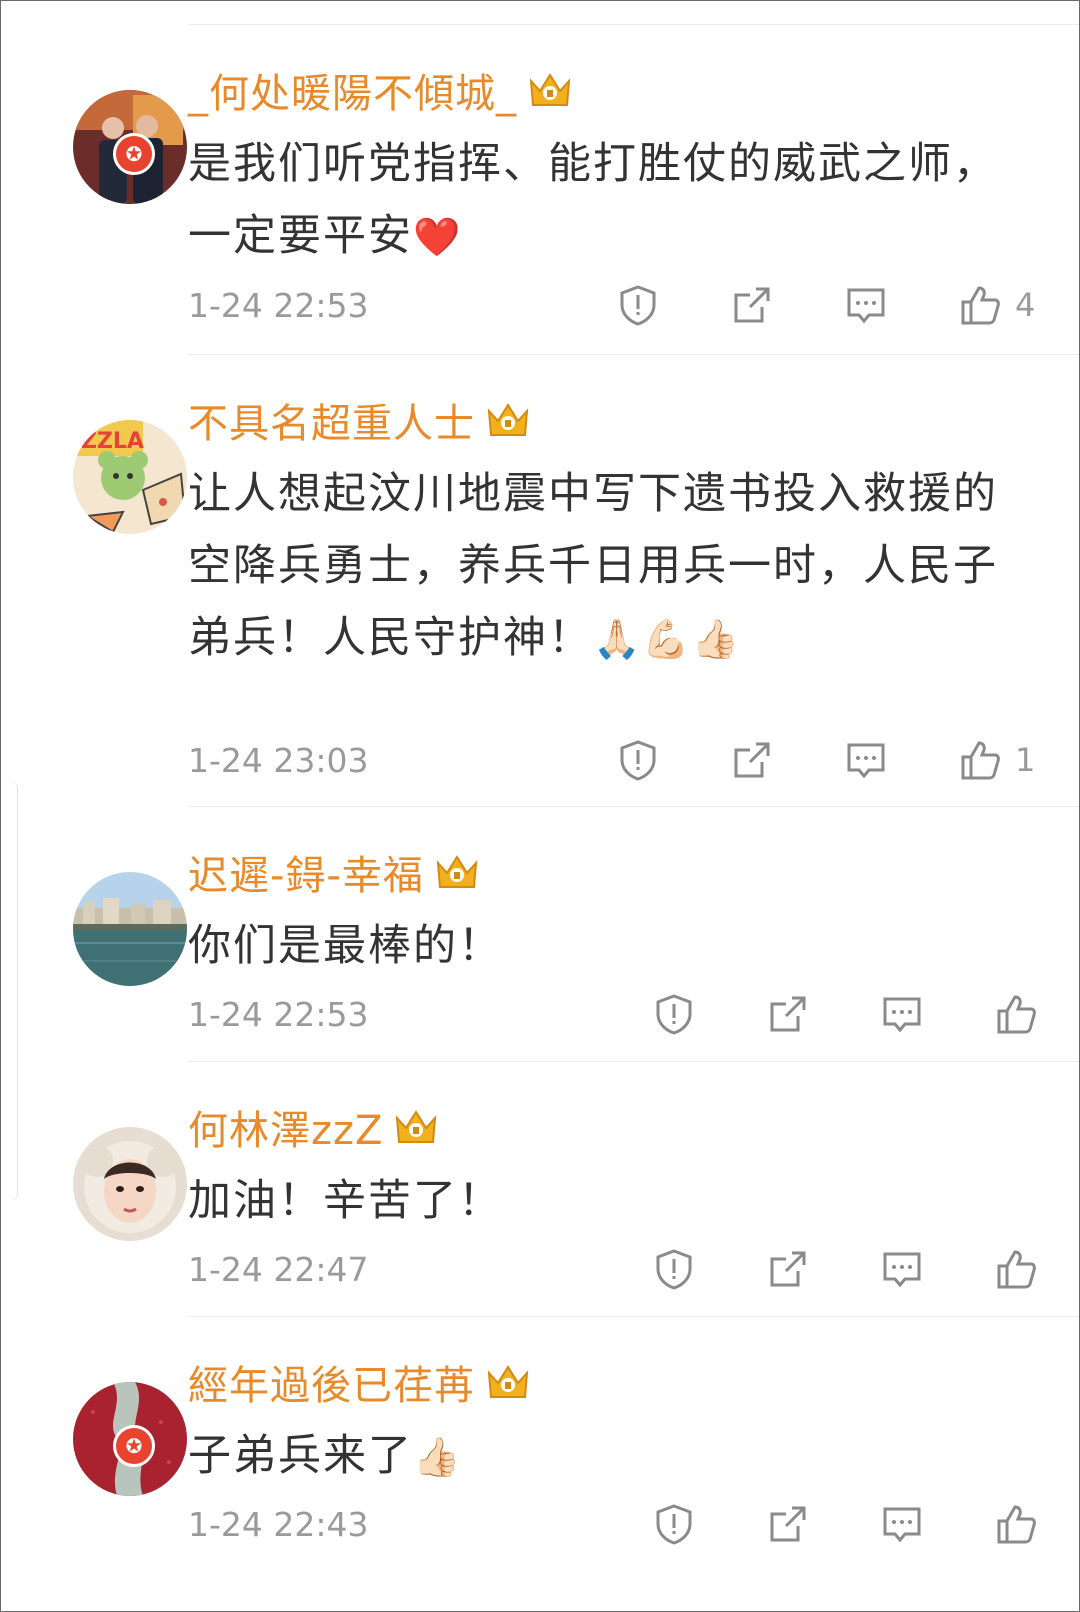 The image size is (1080, 1612). I want to click on thumbs-up-emoji: 👍🏻, so click(438, 1457).